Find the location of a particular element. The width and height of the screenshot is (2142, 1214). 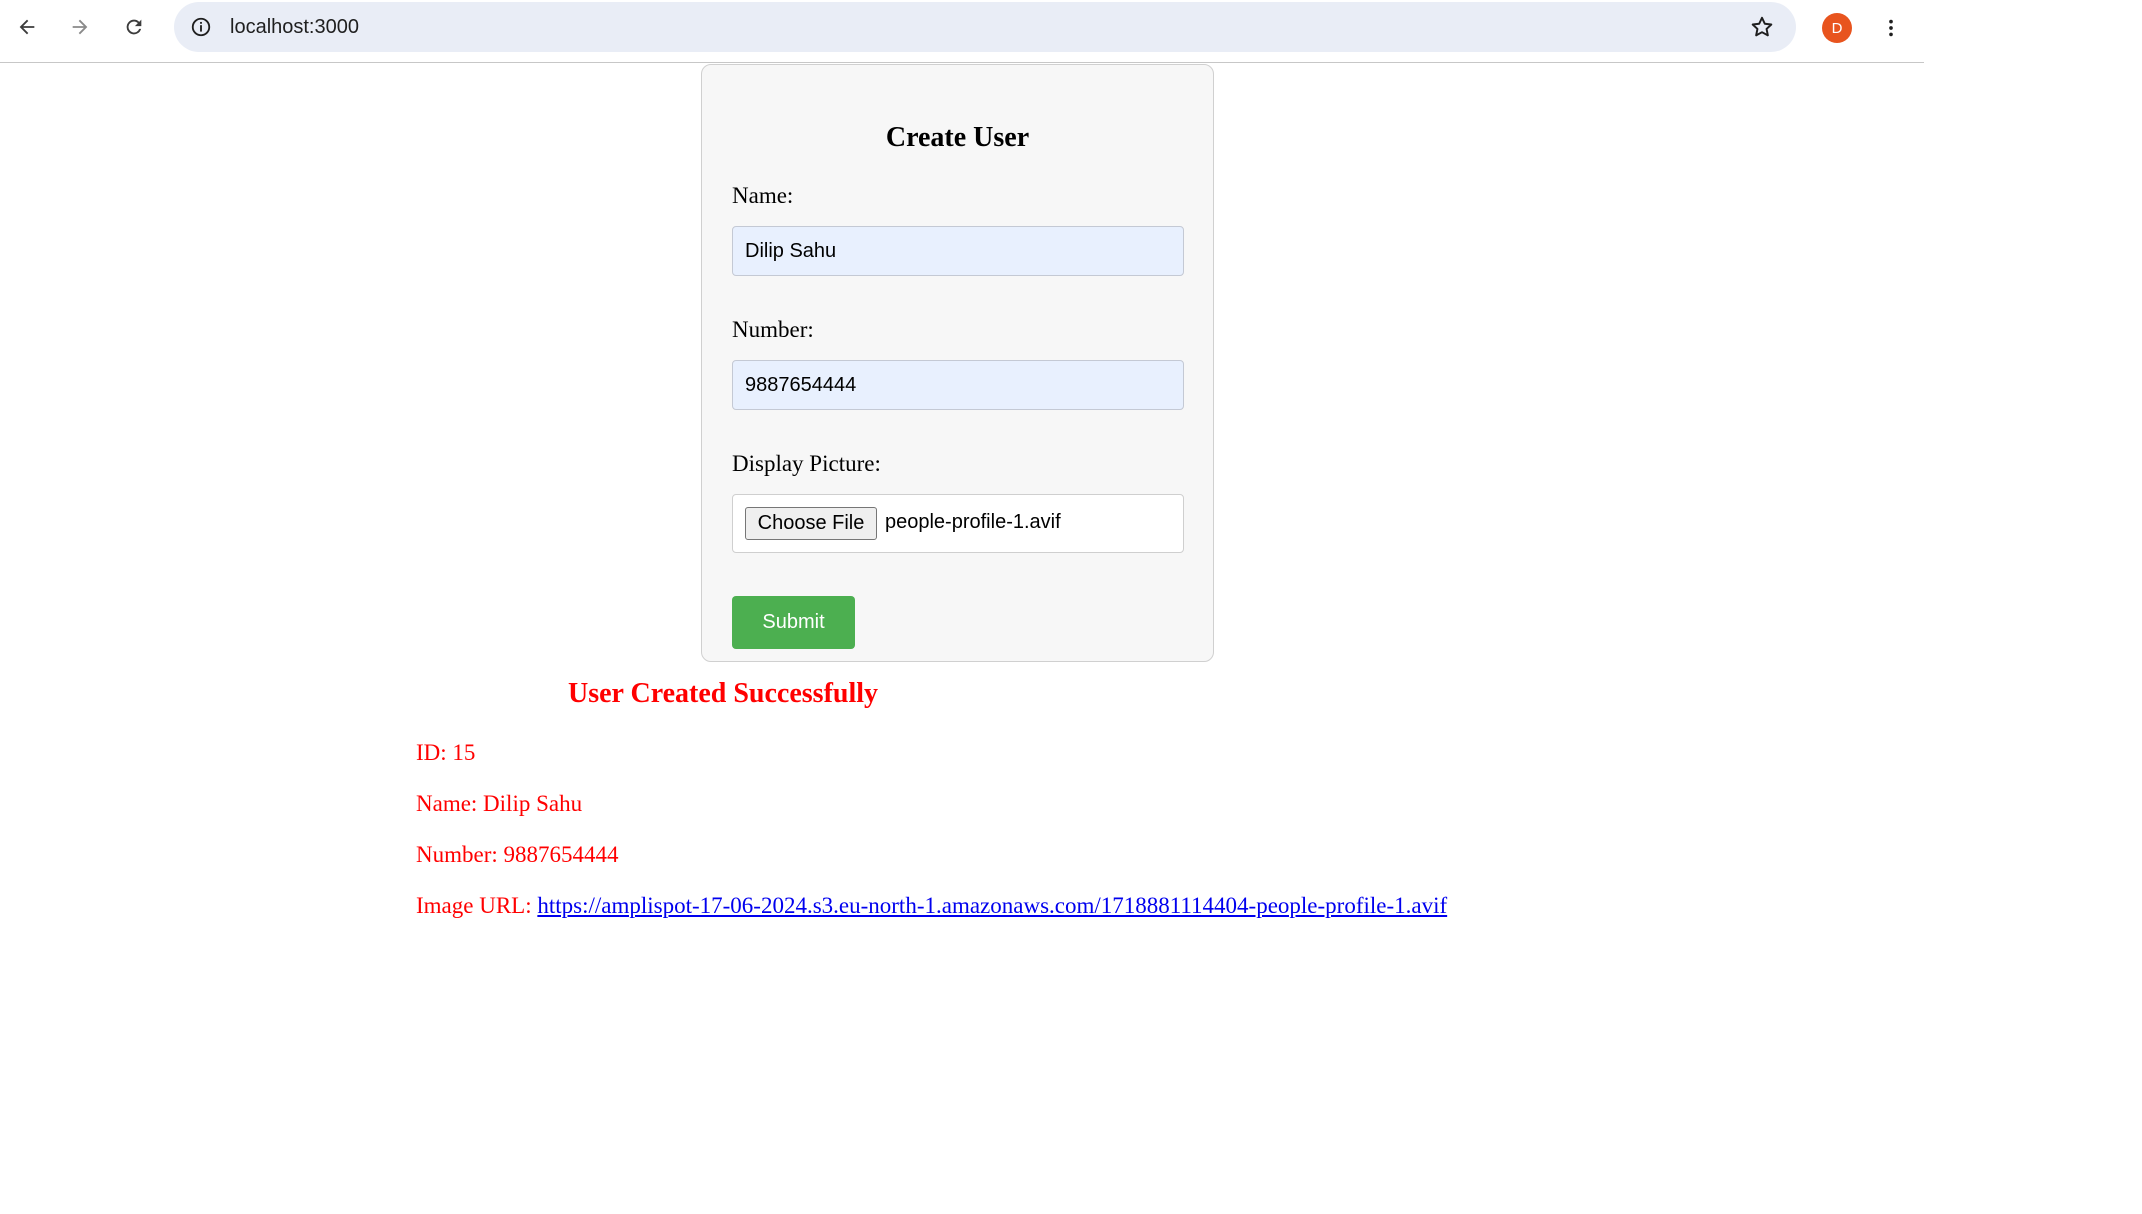

submit-button: Submit is located at coordinates (793, 622).